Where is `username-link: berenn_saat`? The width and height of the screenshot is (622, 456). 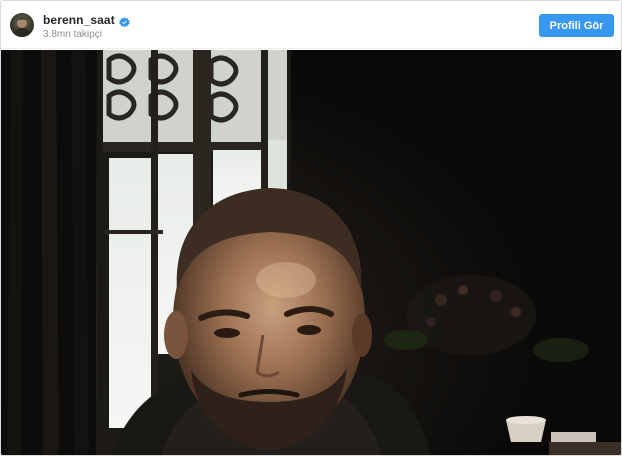 username-link: berenn_saat is located at coordinates (79, 20).